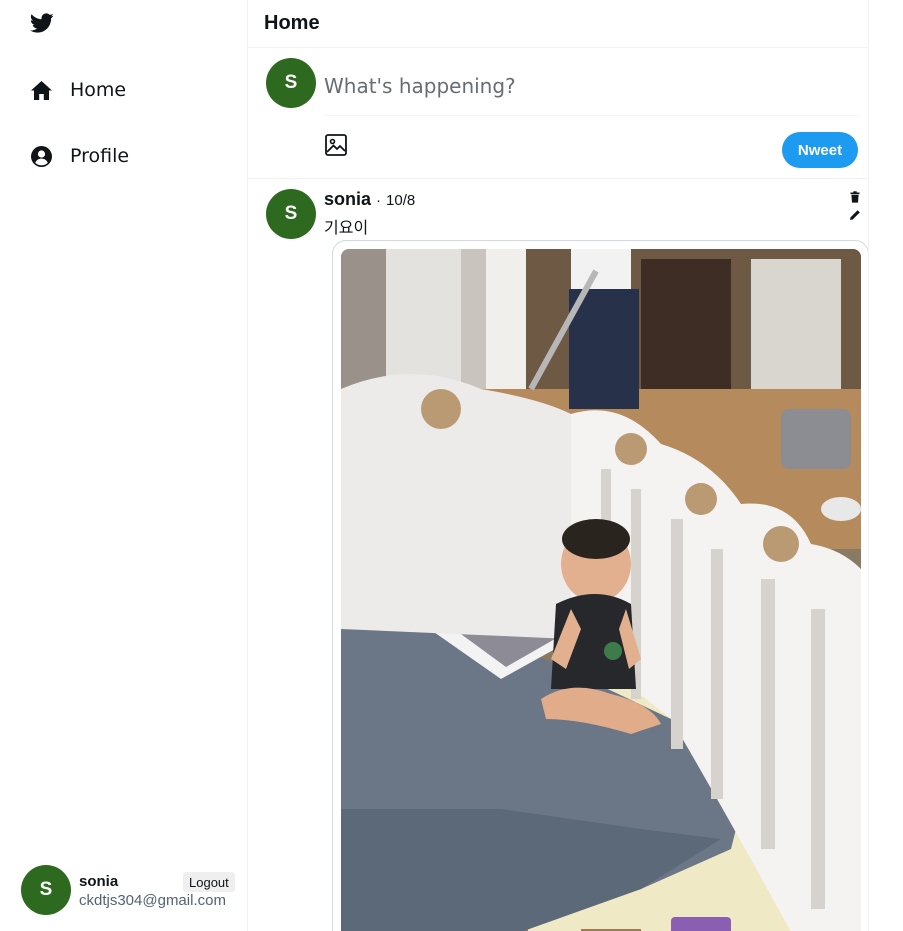 The image size is (903, 931). What do you see at coordinates (855, 197) in the screenshot?
I see `trash-icon` at bounding box center [855, 197].